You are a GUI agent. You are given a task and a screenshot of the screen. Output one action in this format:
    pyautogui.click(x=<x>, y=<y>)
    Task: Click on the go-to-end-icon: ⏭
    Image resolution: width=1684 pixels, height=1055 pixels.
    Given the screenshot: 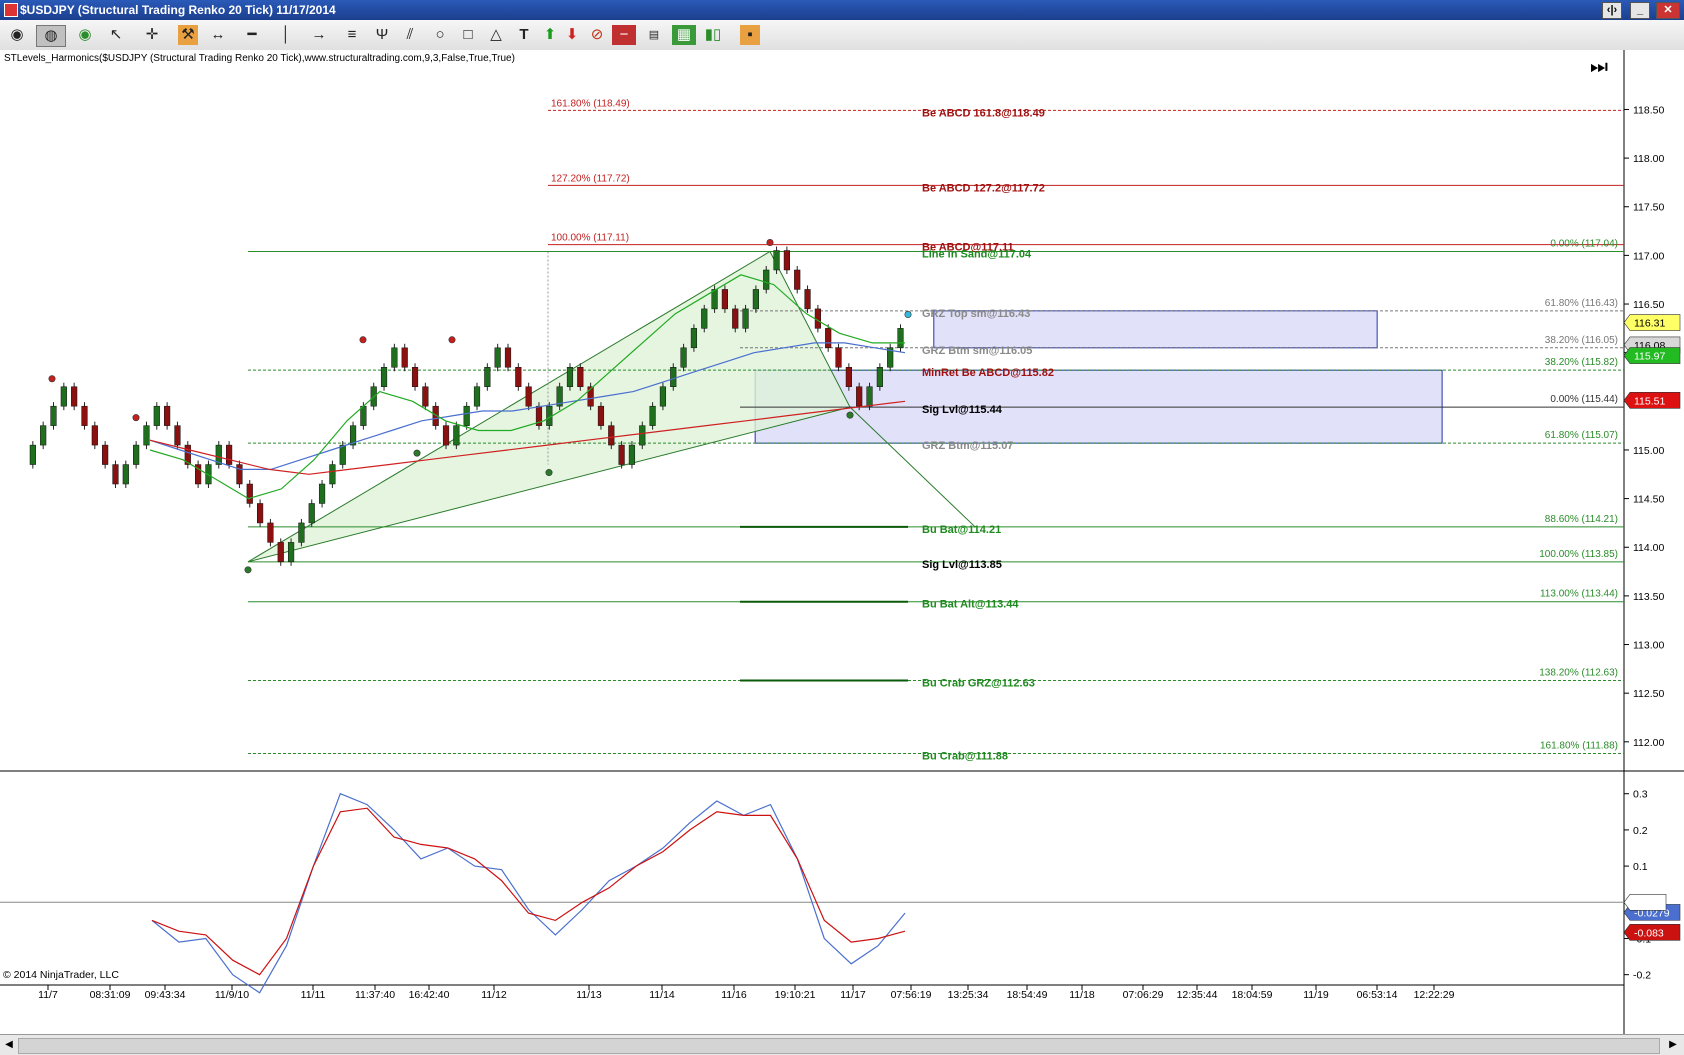 What is the action you would take?
    pyautogui.click(x=1599, y=67)
    